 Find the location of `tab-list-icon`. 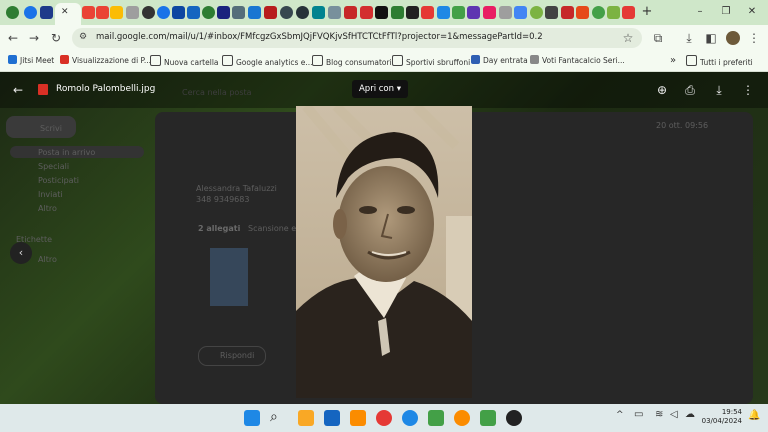

tab-list-icon is located at coordinates (12, 12).